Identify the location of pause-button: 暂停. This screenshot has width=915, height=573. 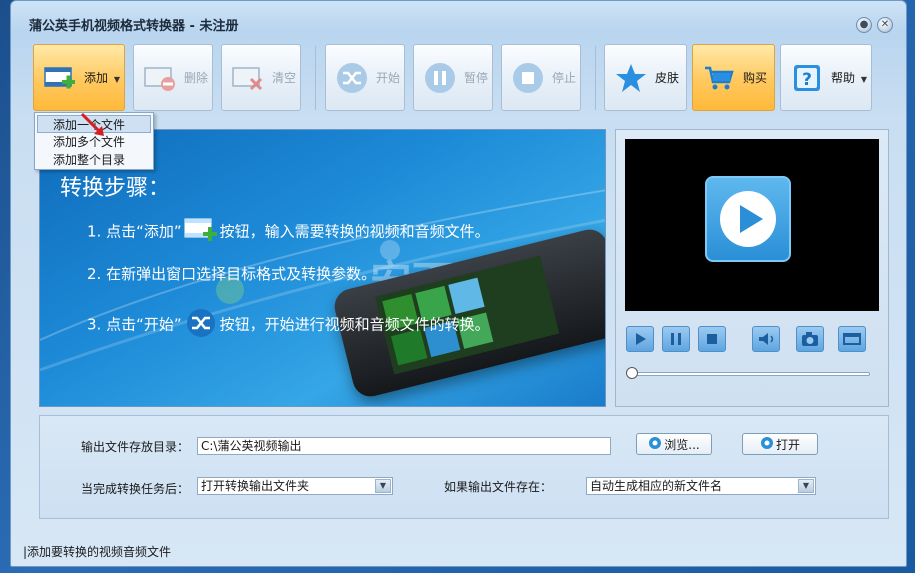
(453, 77).